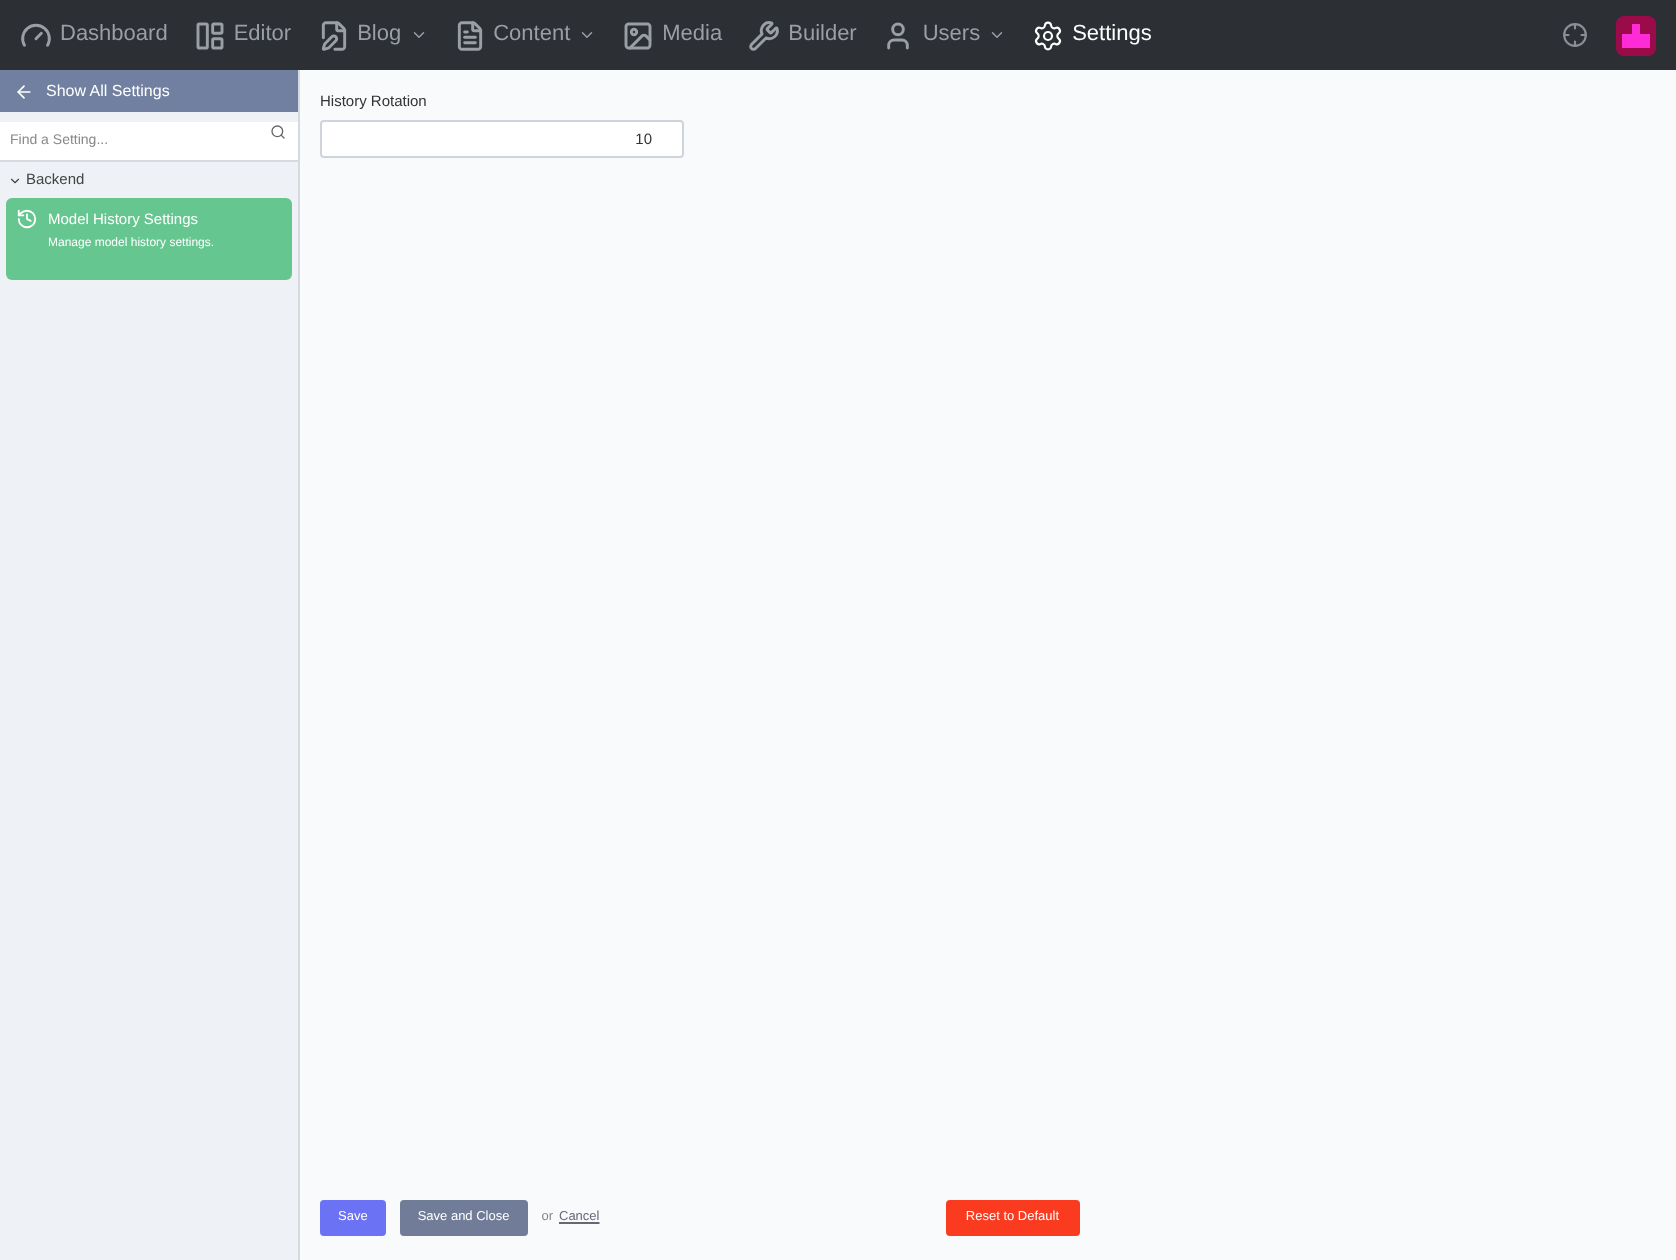 Image resolution: width=1676 pixels, height=1260 pixels. I want to click on gauge-icon, so click(36, 35).